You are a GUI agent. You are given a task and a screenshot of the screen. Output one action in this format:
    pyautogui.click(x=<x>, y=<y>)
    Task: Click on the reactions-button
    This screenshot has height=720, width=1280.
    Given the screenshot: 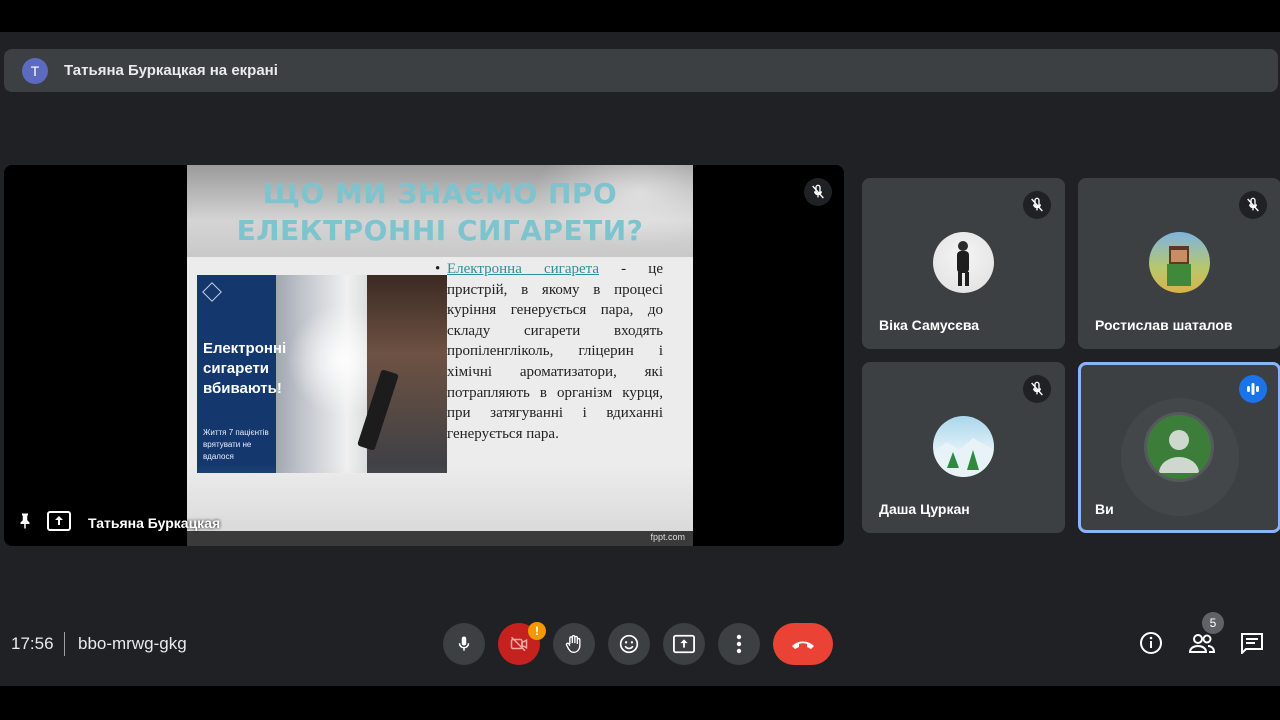 What is the action you would take?
    pyautogui.click(x=629, y=644)
    